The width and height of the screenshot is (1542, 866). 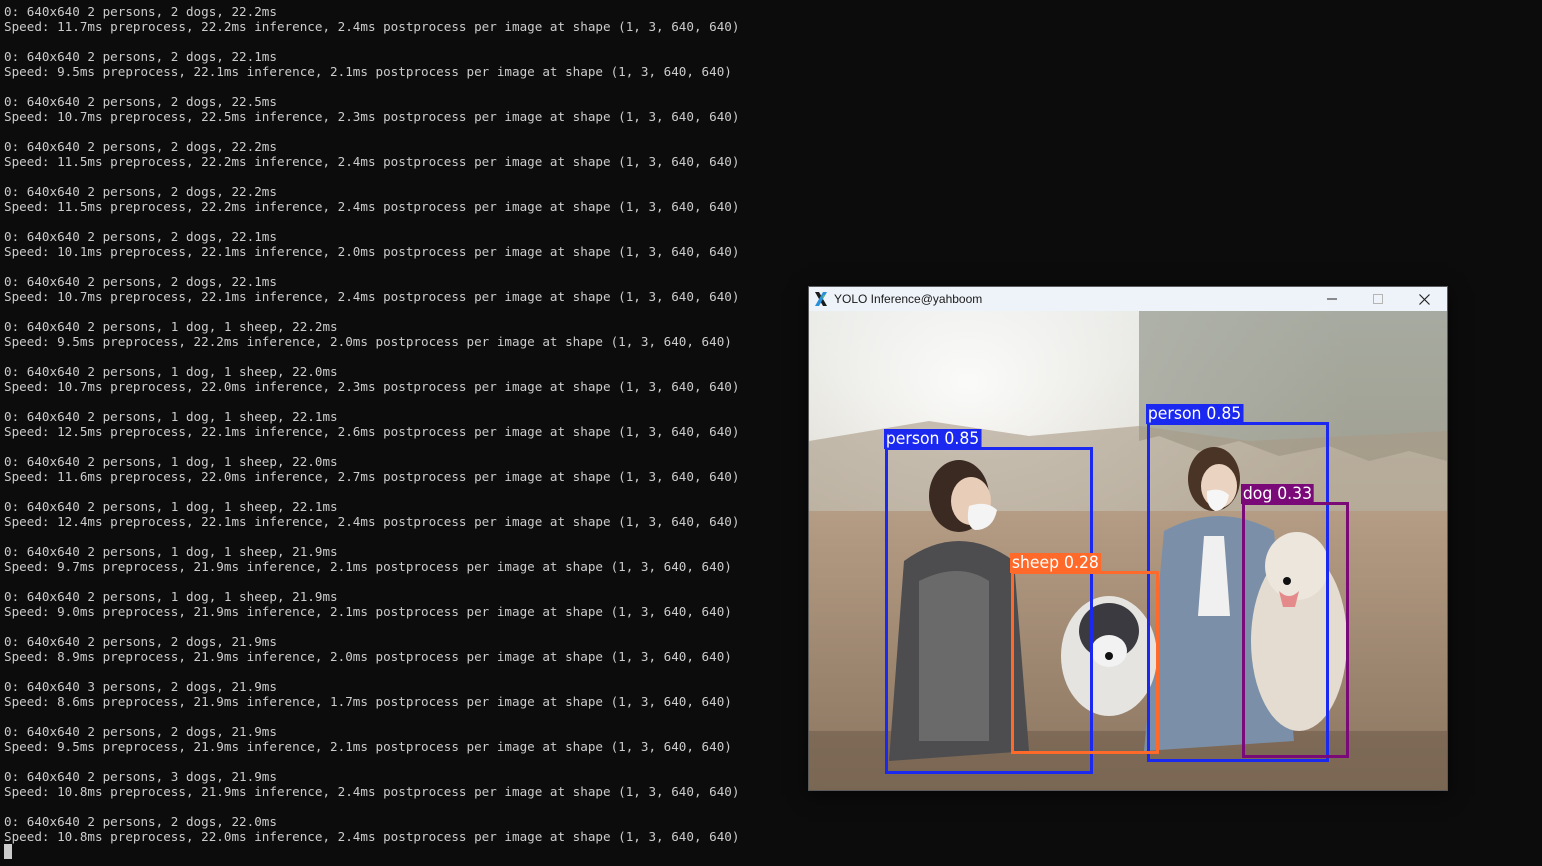 I want to click on maximize-icon, so click(x=1378, y=299).